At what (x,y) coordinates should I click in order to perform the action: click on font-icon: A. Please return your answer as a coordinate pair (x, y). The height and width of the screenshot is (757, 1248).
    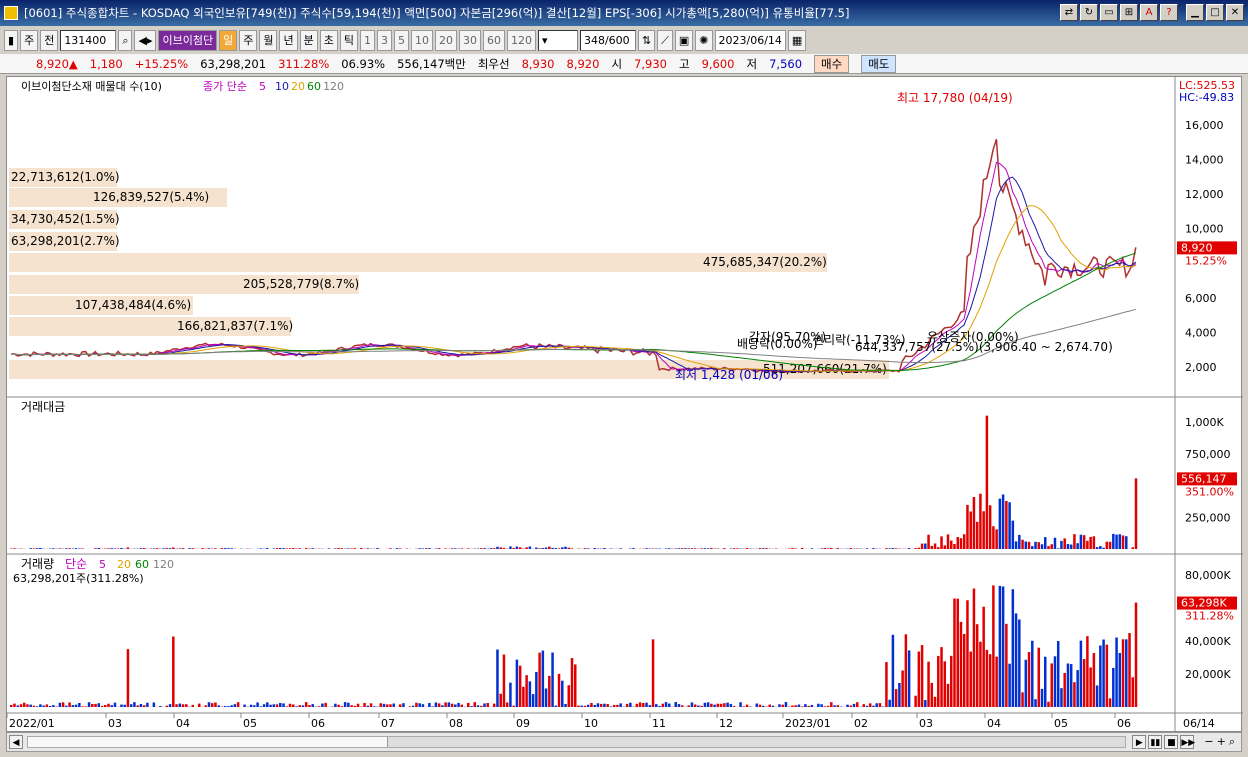
    Looking at the image, I should click on (1149, 12).